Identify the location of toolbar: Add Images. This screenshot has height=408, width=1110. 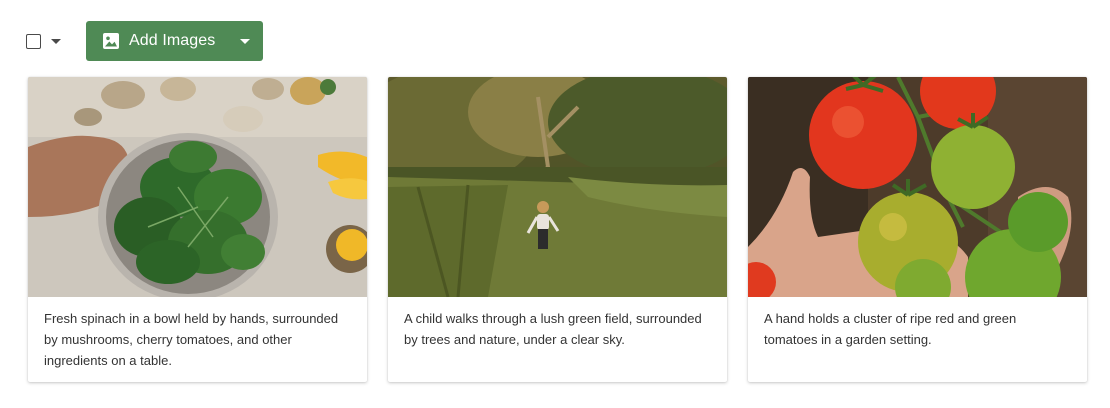
(144, 41).